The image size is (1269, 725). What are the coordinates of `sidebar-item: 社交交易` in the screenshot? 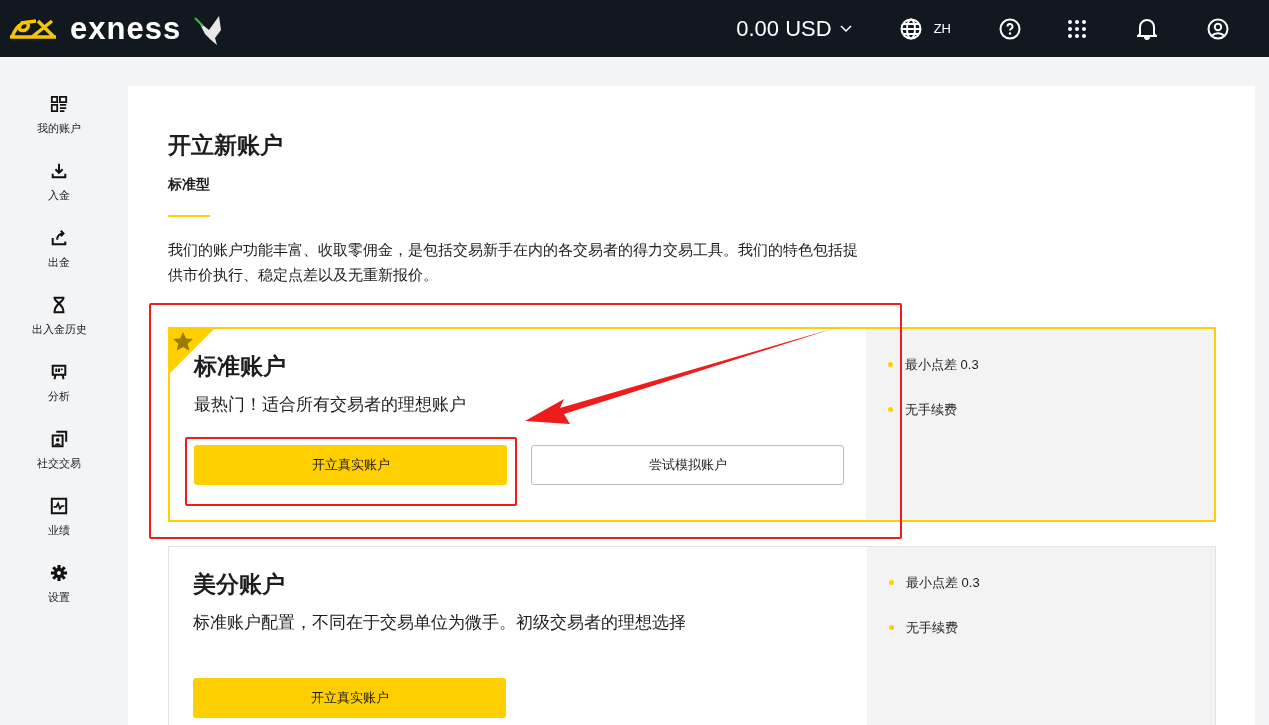 It's located at (59, 455).